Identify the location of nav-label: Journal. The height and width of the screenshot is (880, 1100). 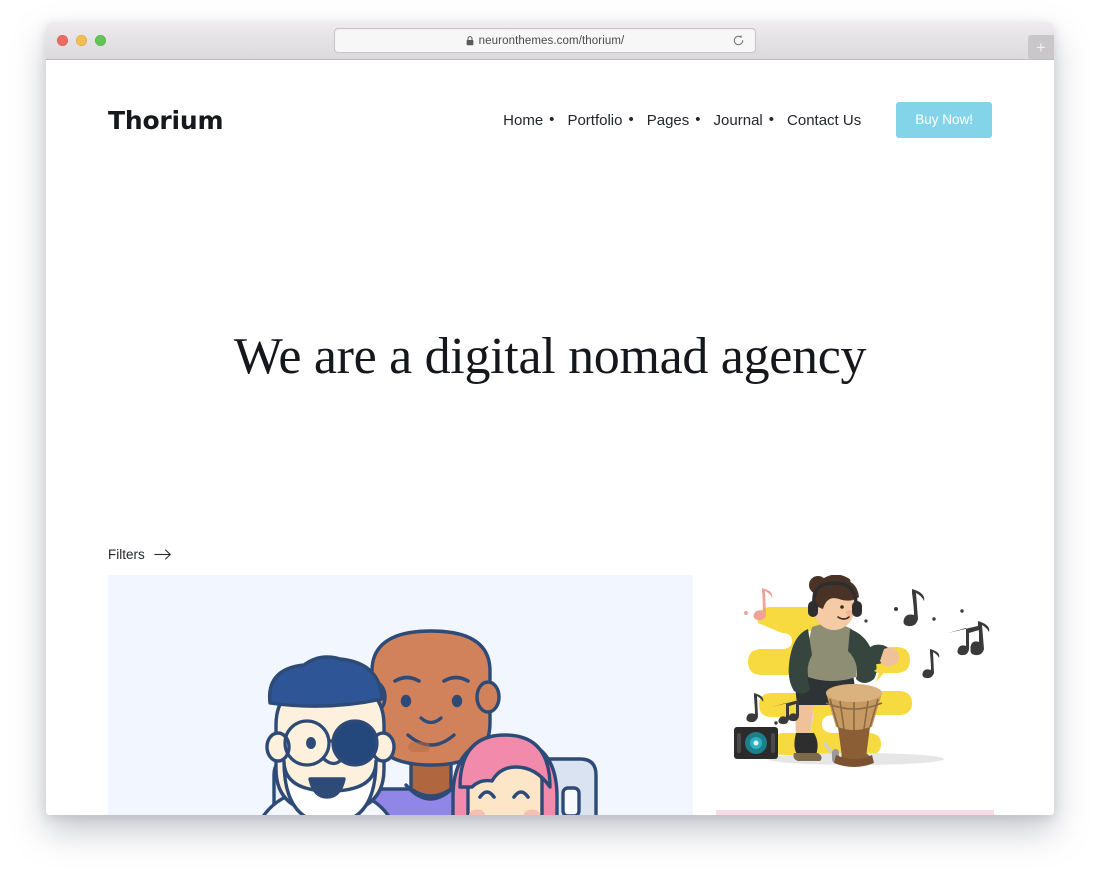
(738, 120).